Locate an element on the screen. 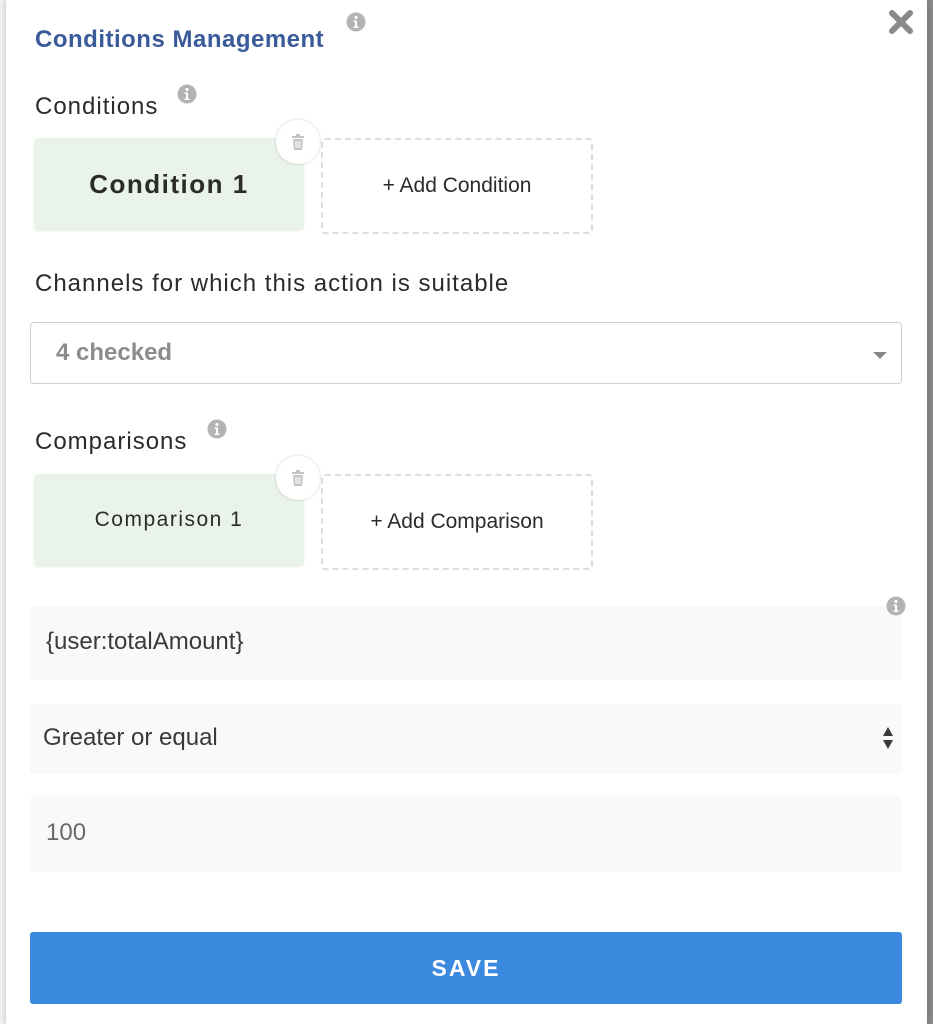 This screenshot has width=933, height=1024. comparisons-label: Comparisons is located at coordinates (111, 441).